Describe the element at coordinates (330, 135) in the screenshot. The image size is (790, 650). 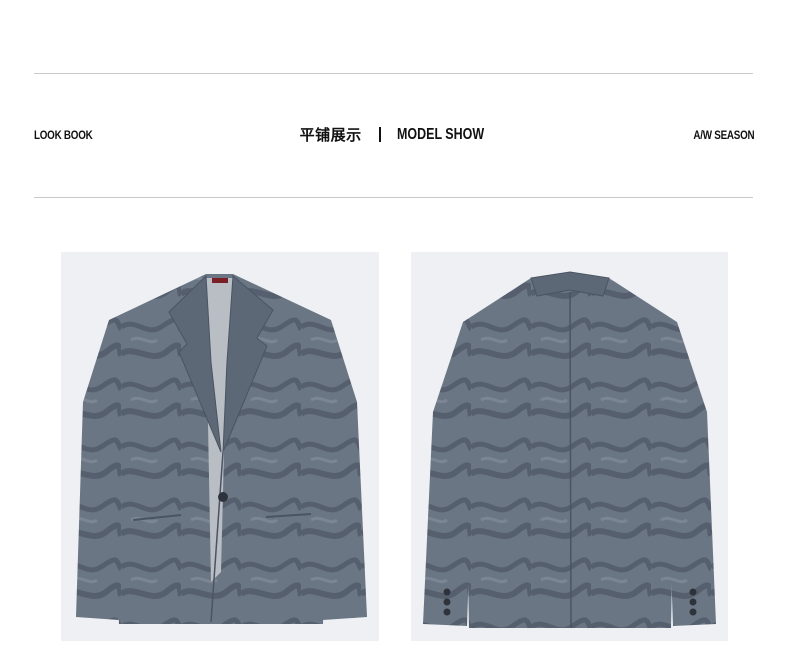
I see `section-title-cn: 平铺展示` at that location.